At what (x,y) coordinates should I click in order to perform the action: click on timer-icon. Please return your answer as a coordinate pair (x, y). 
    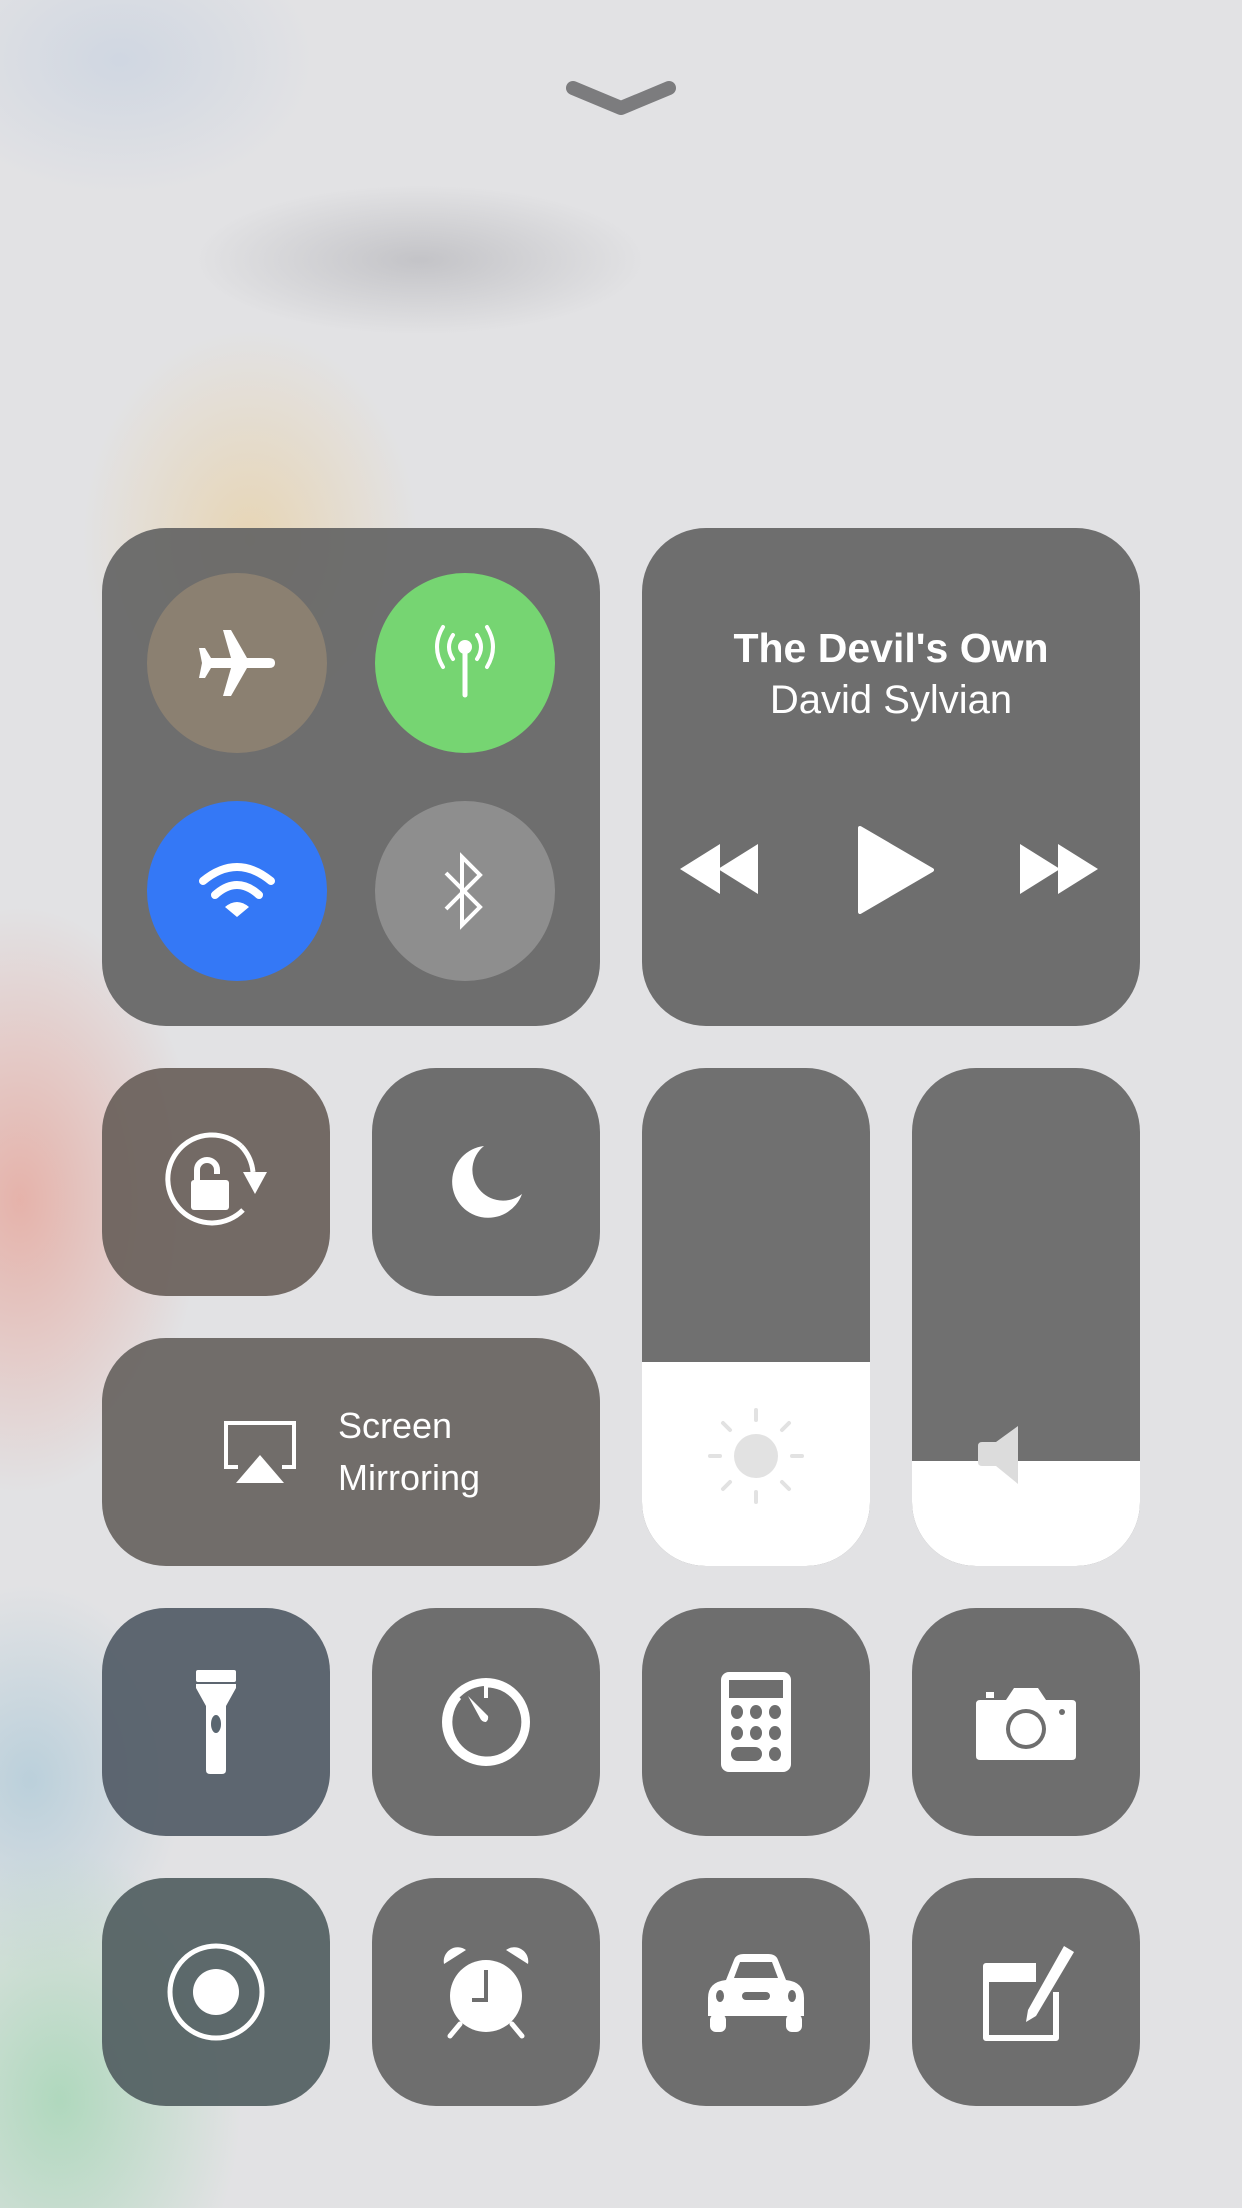
    Looking at the image, I should click on (486, 1722).